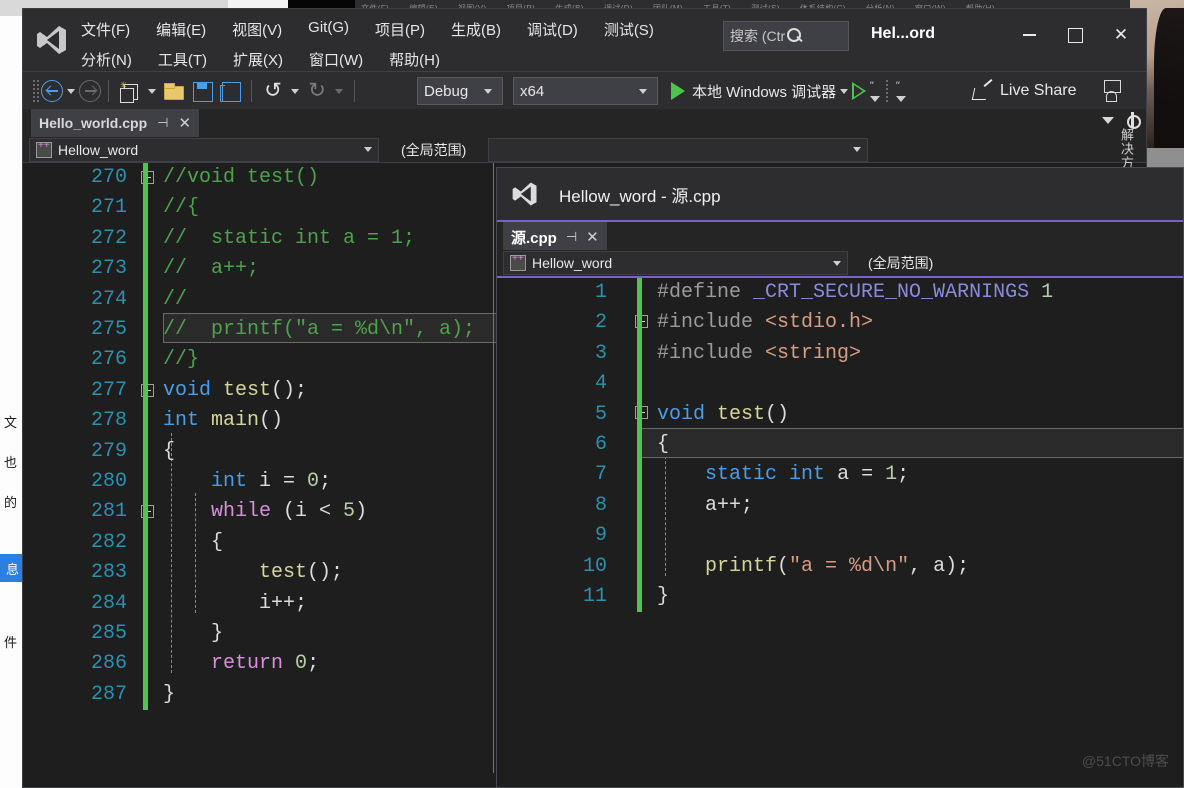 The height and width of the screenshot is (788, 1184). Describe the element at coordinates (572, 263) in the screenshot. I see `project-name: Hellow_word` at that location.